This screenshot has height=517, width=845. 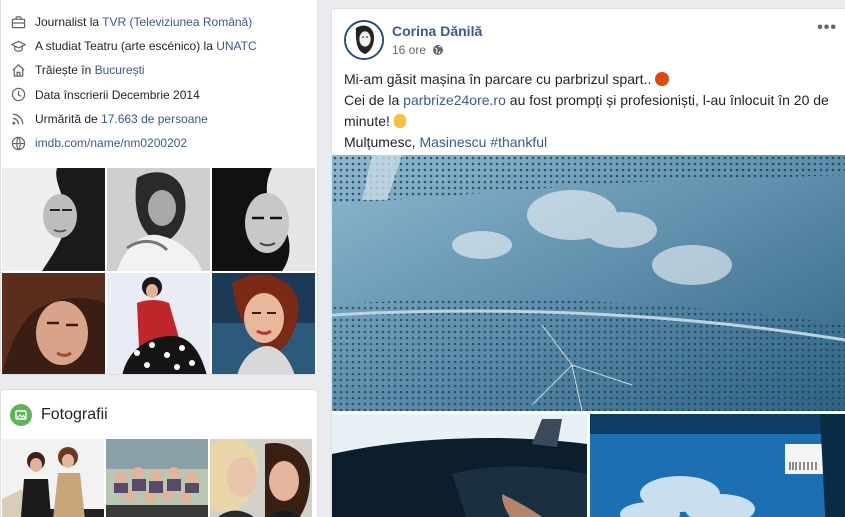 I want to click on ok-hand-emoji-icon, so click(x=399, y=121).